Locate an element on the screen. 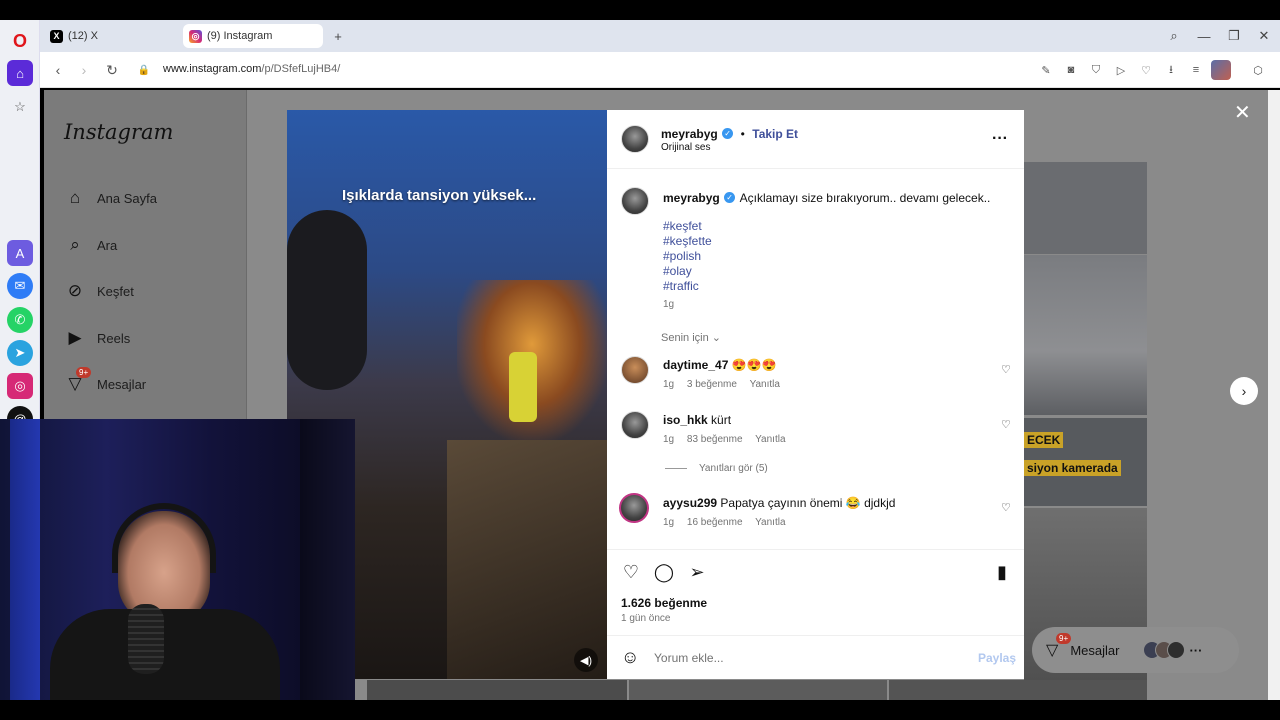  messenger-icon: ✉ is located at coordinates (20, 286).